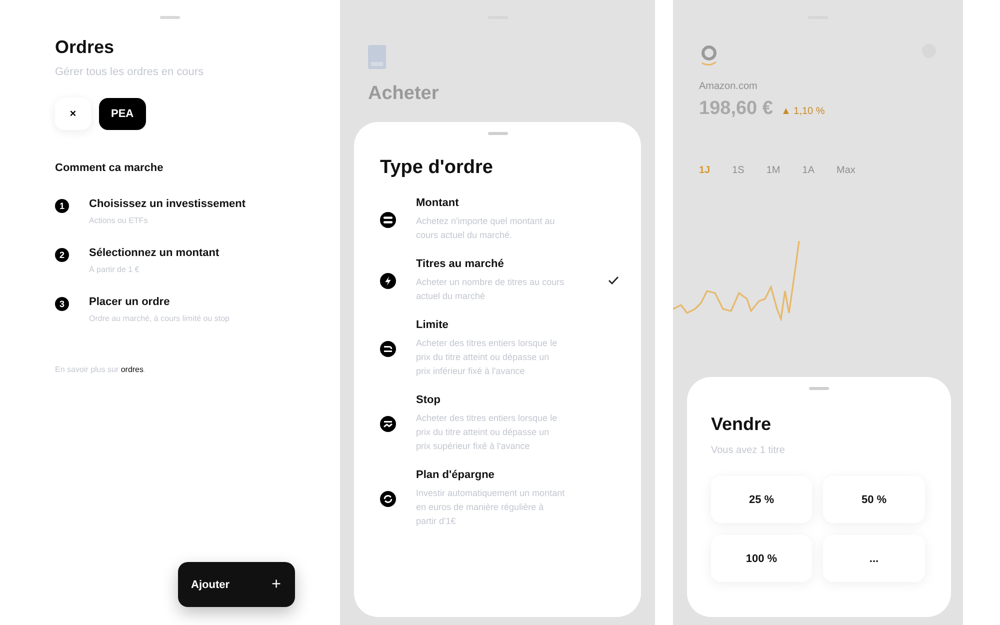 The image size is (1000, 625). I want to click on company-name: Amazon.com, so click(728, 86).